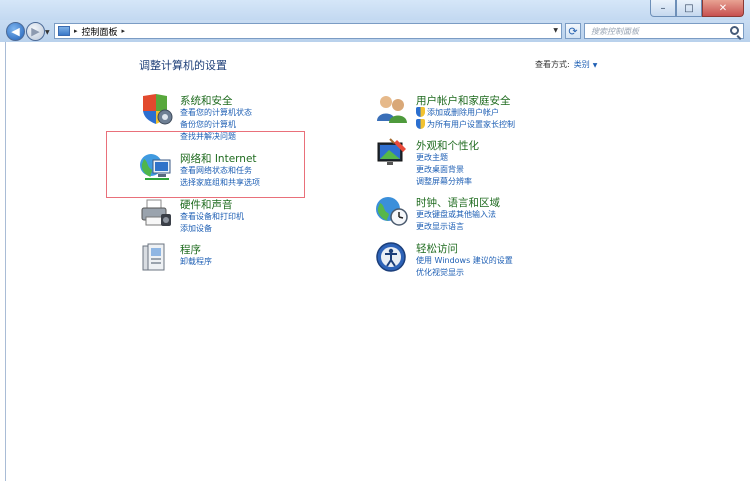 The image size is (750, 481). I want to click on category-user-accounts: 用户帐户和家庭安全 添加或删除用户帐户 为所有用户设置家长控制, so click(485, 113).